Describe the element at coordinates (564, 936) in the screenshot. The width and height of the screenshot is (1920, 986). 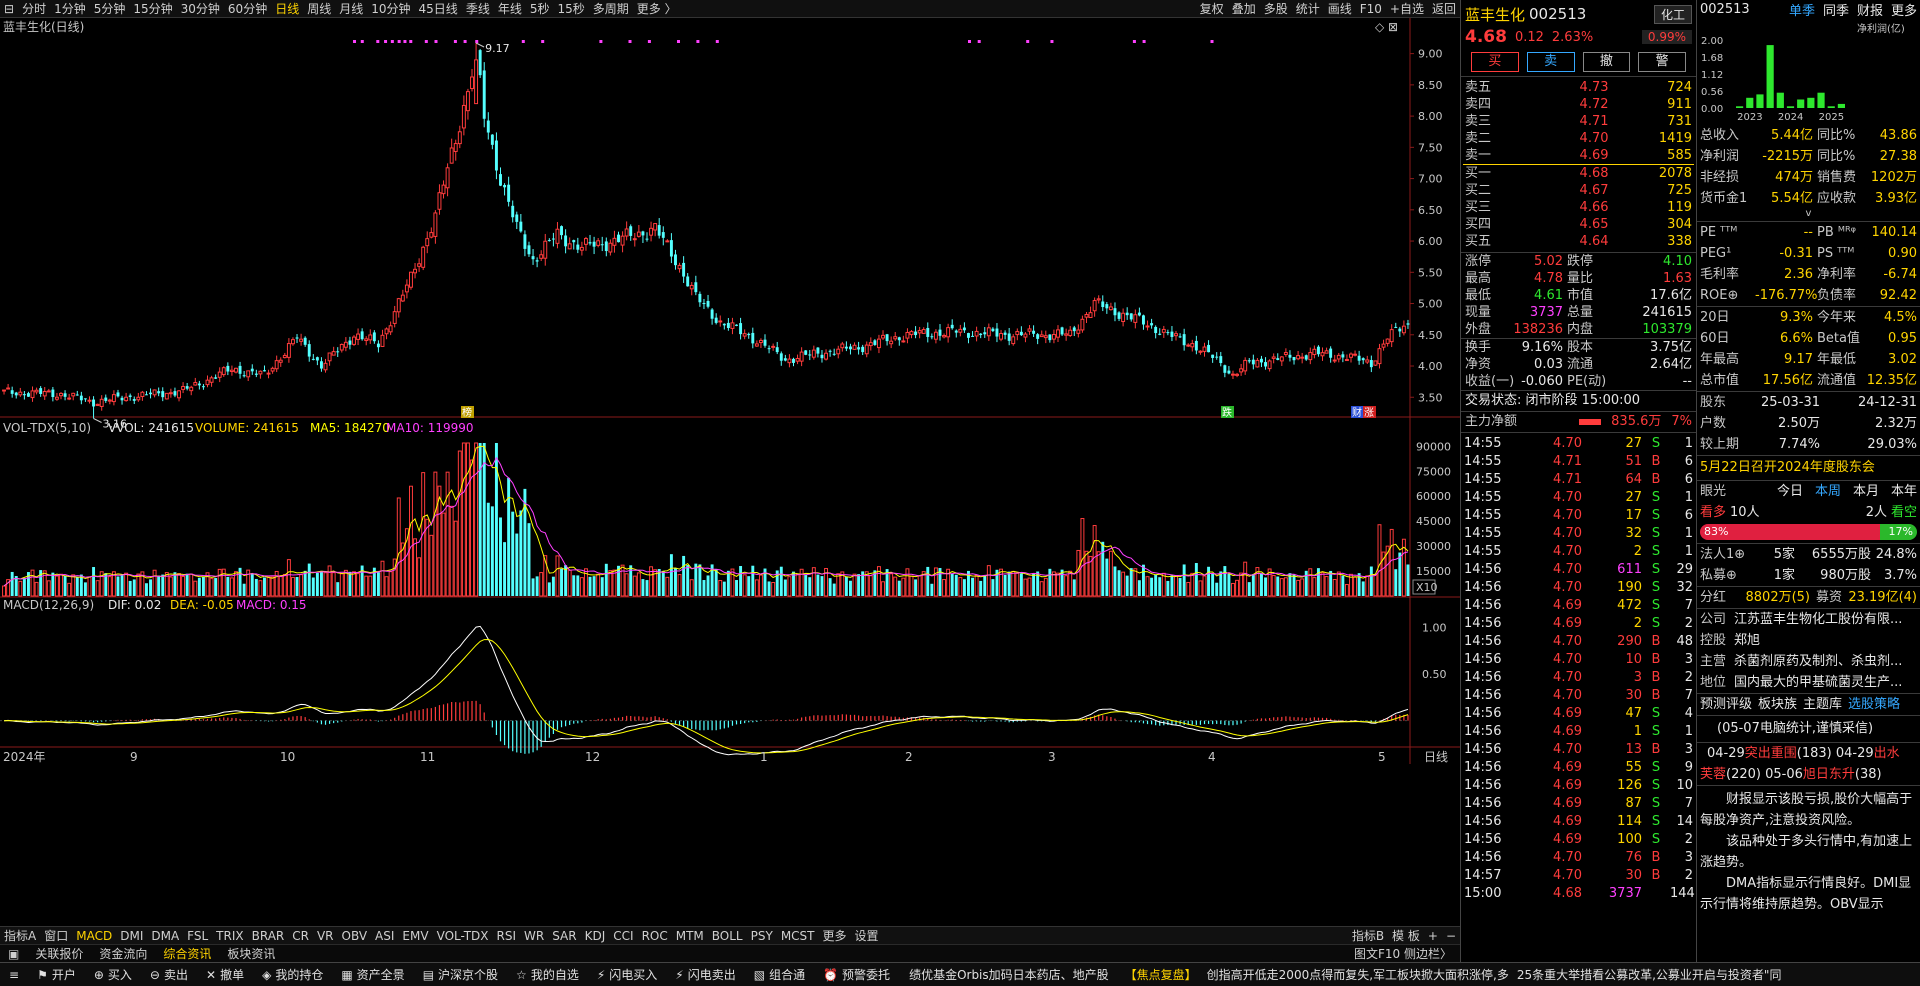
I see `indicator-tab-16: SAR` at that location.